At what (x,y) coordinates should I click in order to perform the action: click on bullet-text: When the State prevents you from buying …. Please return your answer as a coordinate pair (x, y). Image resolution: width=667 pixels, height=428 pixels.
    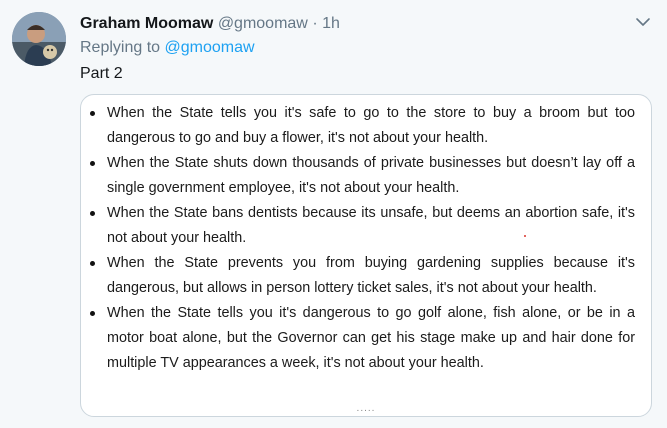
    Looking at the image, I should click on (371, 275).